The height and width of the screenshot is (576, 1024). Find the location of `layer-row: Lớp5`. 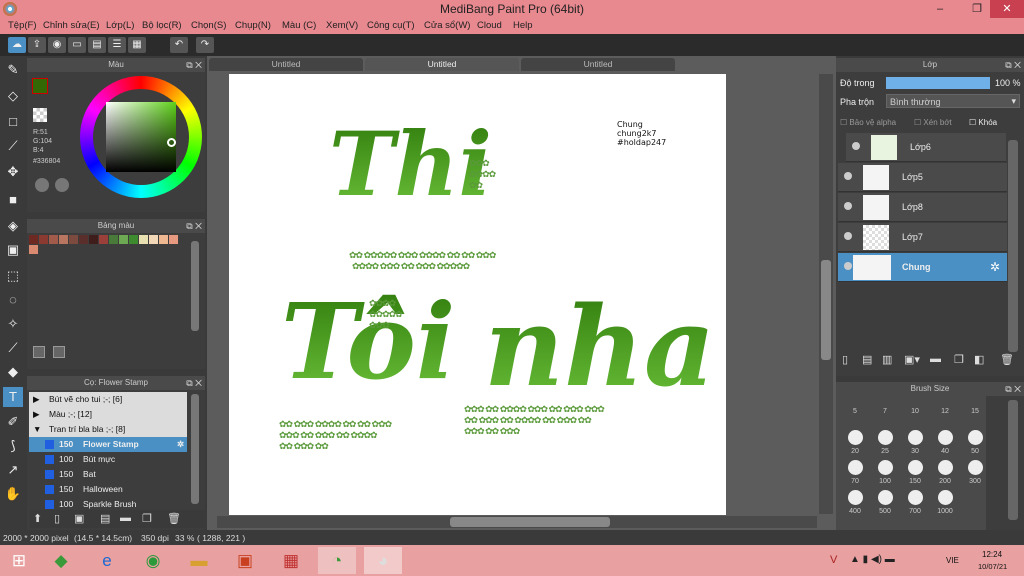

layer-row: Lớp5 is located at coordinates (922, 177).